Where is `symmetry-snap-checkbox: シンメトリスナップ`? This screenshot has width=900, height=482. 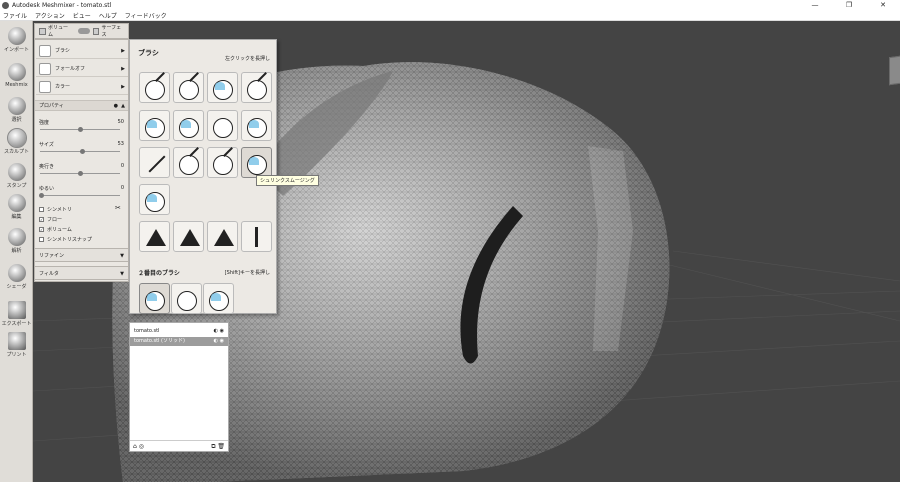
symmetry-snap-checkbox: シンメトリスナップ is located at coordinates (65, 239).